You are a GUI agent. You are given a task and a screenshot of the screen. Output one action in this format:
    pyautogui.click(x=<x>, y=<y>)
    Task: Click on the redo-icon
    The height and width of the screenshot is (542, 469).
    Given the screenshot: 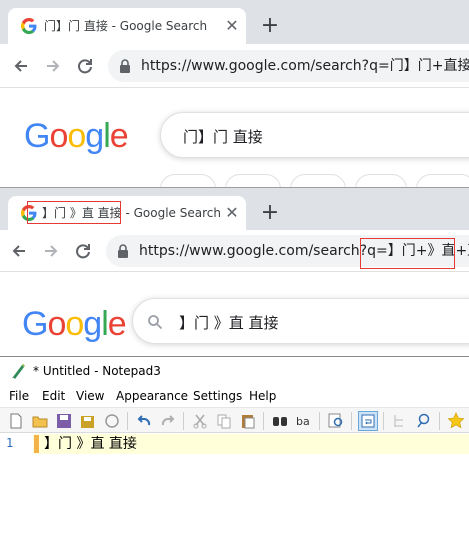 What is the action you would take?
    pyautogui.click(x=168, y=421)
    